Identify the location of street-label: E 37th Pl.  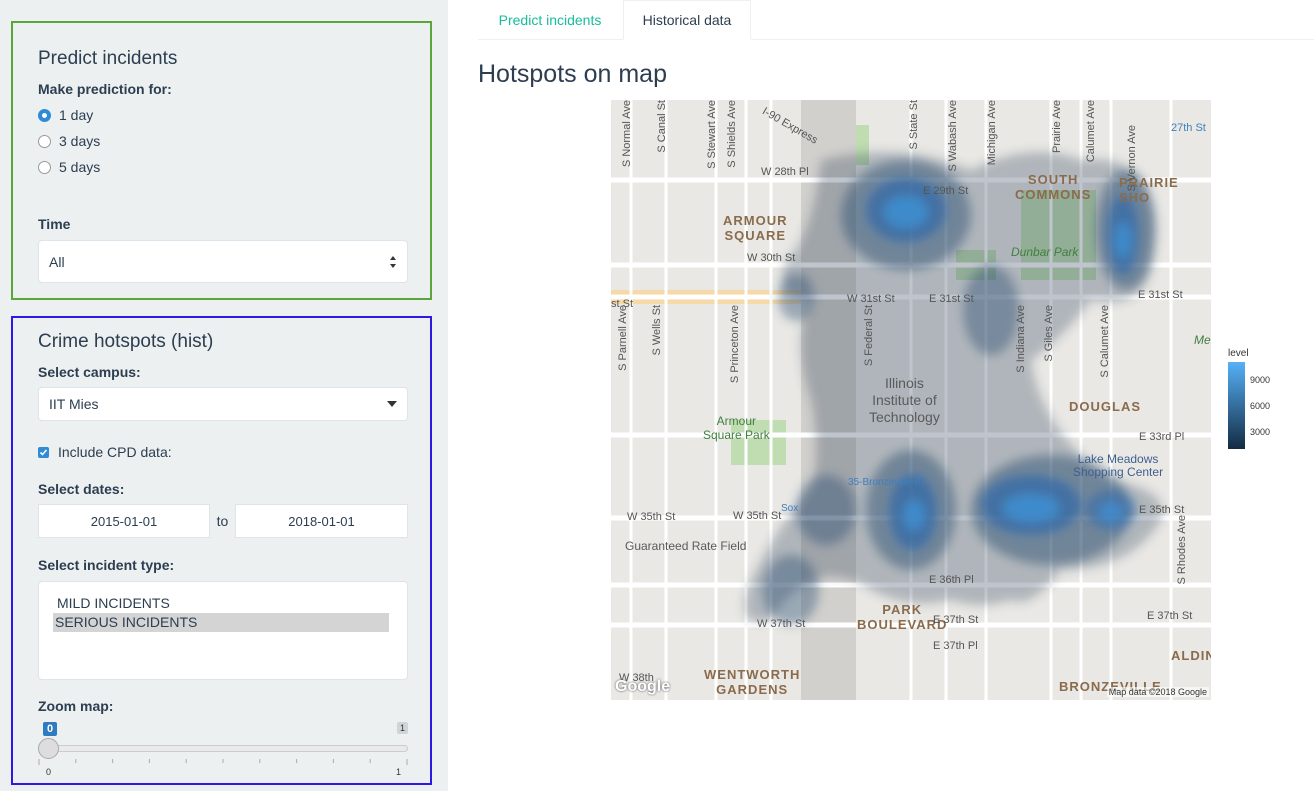
(955, 646).